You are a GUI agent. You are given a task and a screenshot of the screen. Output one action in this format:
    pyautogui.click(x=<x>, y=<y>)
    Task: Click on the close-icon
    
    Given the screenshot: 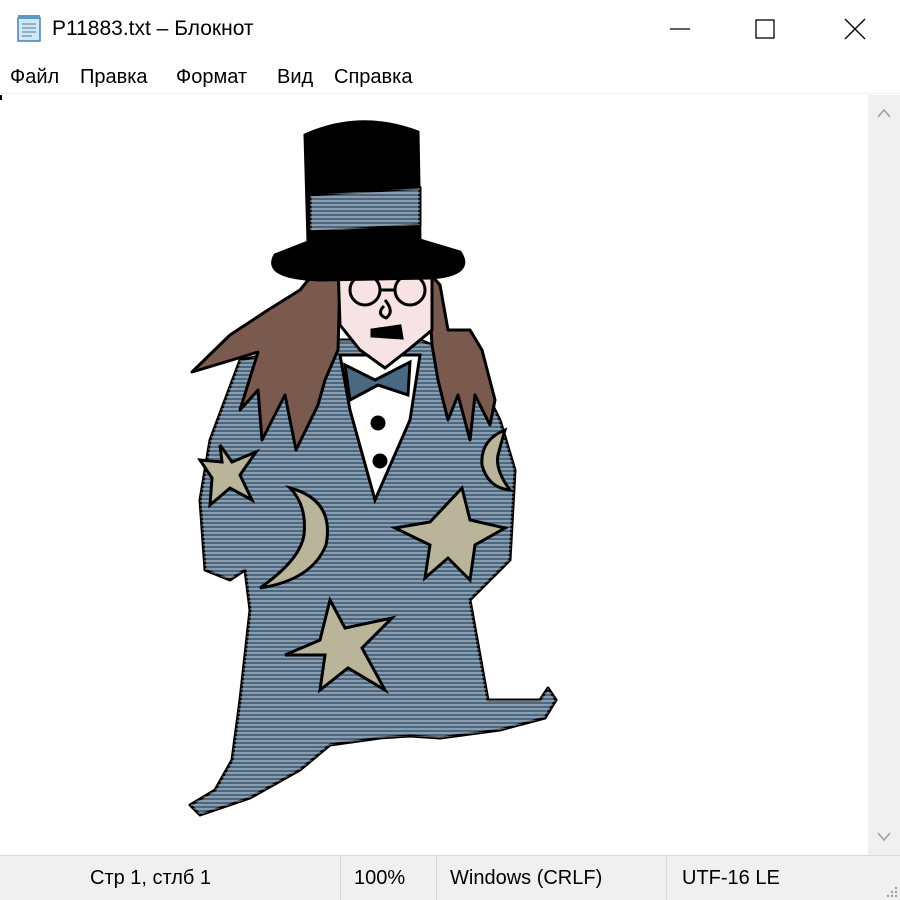 What is the action you would take?
    pyautogui.click(x=855, y=29)
    